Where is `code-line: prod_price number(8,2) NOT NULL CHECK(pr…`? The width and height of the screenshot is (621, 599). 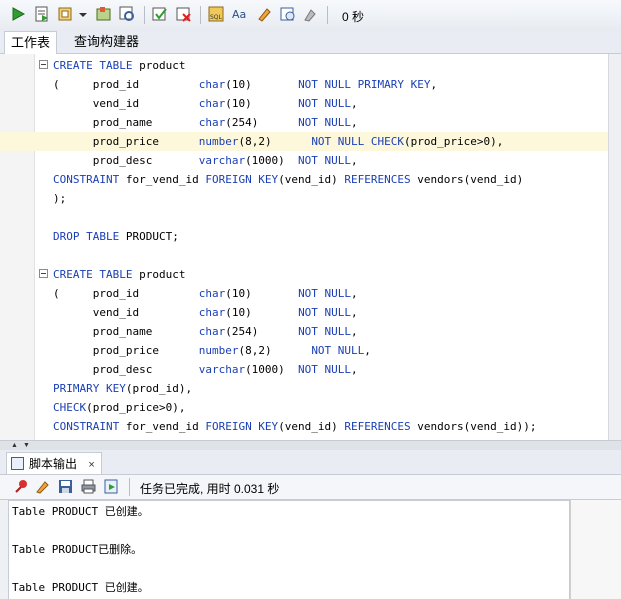 code-line: prod_price number(8,2) NOT NULL CHECK(pr… is located at coordinates (304, 141).